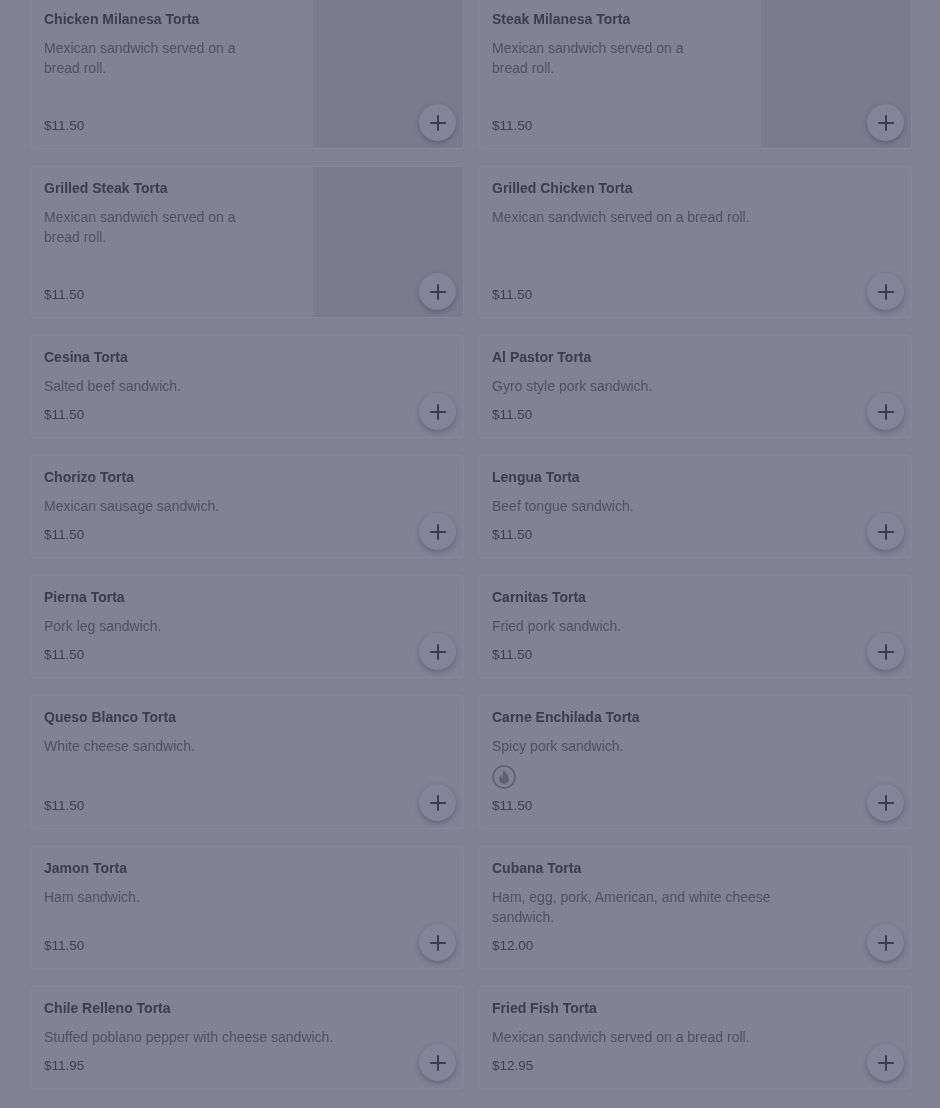 The width and height of the screenshot is (940, 1108). Describe the element at coordinates (561, 19) in the screenshot. I see `item-name: Steak Milanesa Torta` at that location.